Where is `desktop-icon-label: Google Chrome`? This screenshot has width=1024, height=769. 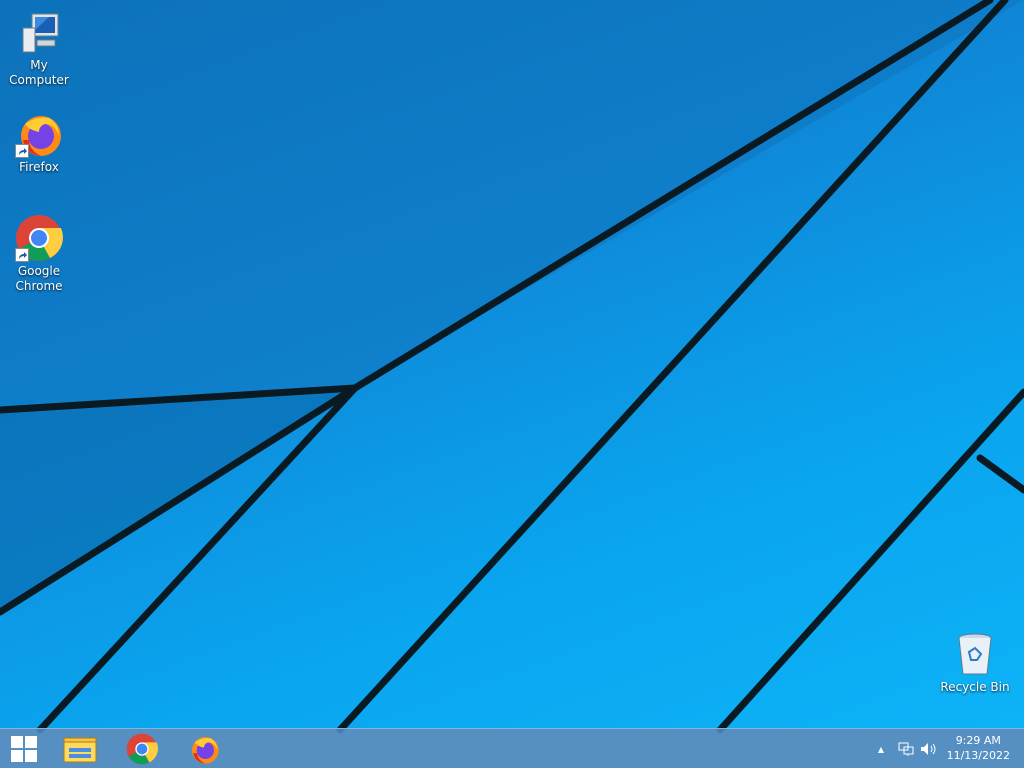
desktop-icon-label: Google Chrome is located at coordinates (39, 278).